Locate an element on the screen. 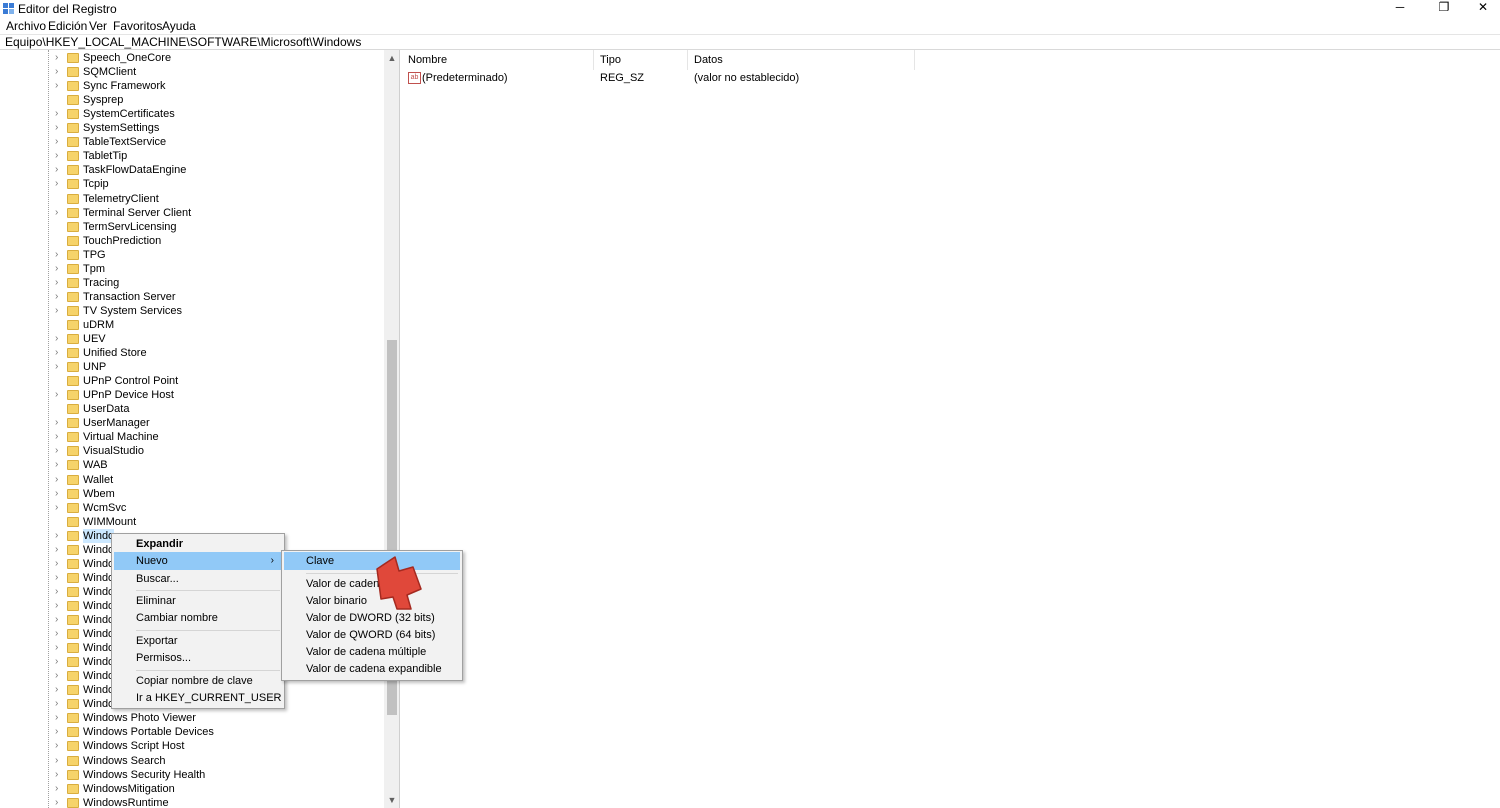 The height and width of the screenshot is (808, 1500). ctx-cambiar-nombre: Cambiar nombre is located at coordinates (198, 618).